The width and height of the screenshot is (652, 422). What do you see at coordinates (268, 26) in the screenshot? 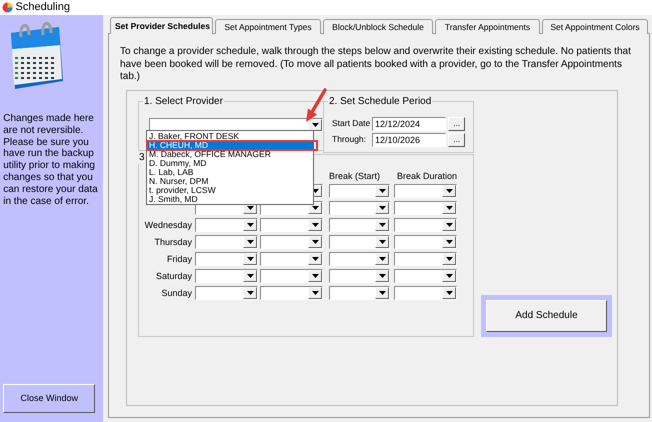
I see `tab: Set Appointment Types` at bounding box center [268, 26].